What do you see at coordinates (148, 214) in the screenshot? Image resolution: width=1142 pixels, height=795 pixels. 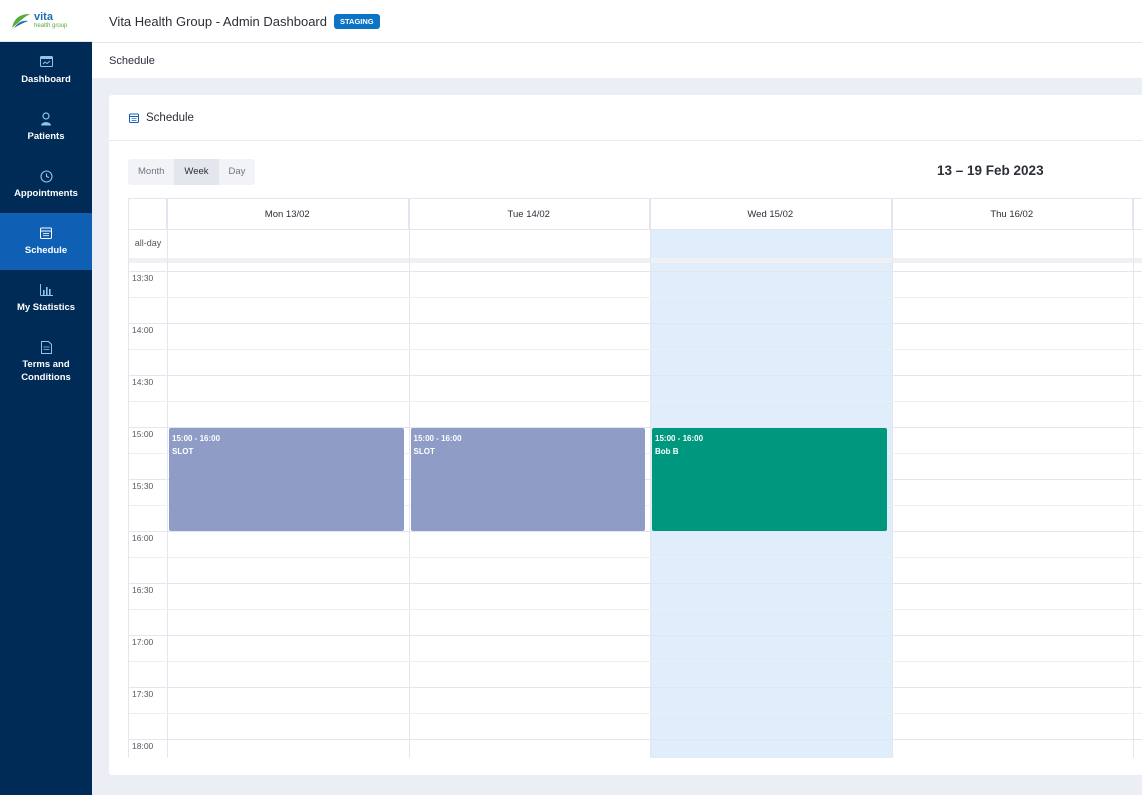 I see `time-gutter-header` at bounding box center [148, 214].